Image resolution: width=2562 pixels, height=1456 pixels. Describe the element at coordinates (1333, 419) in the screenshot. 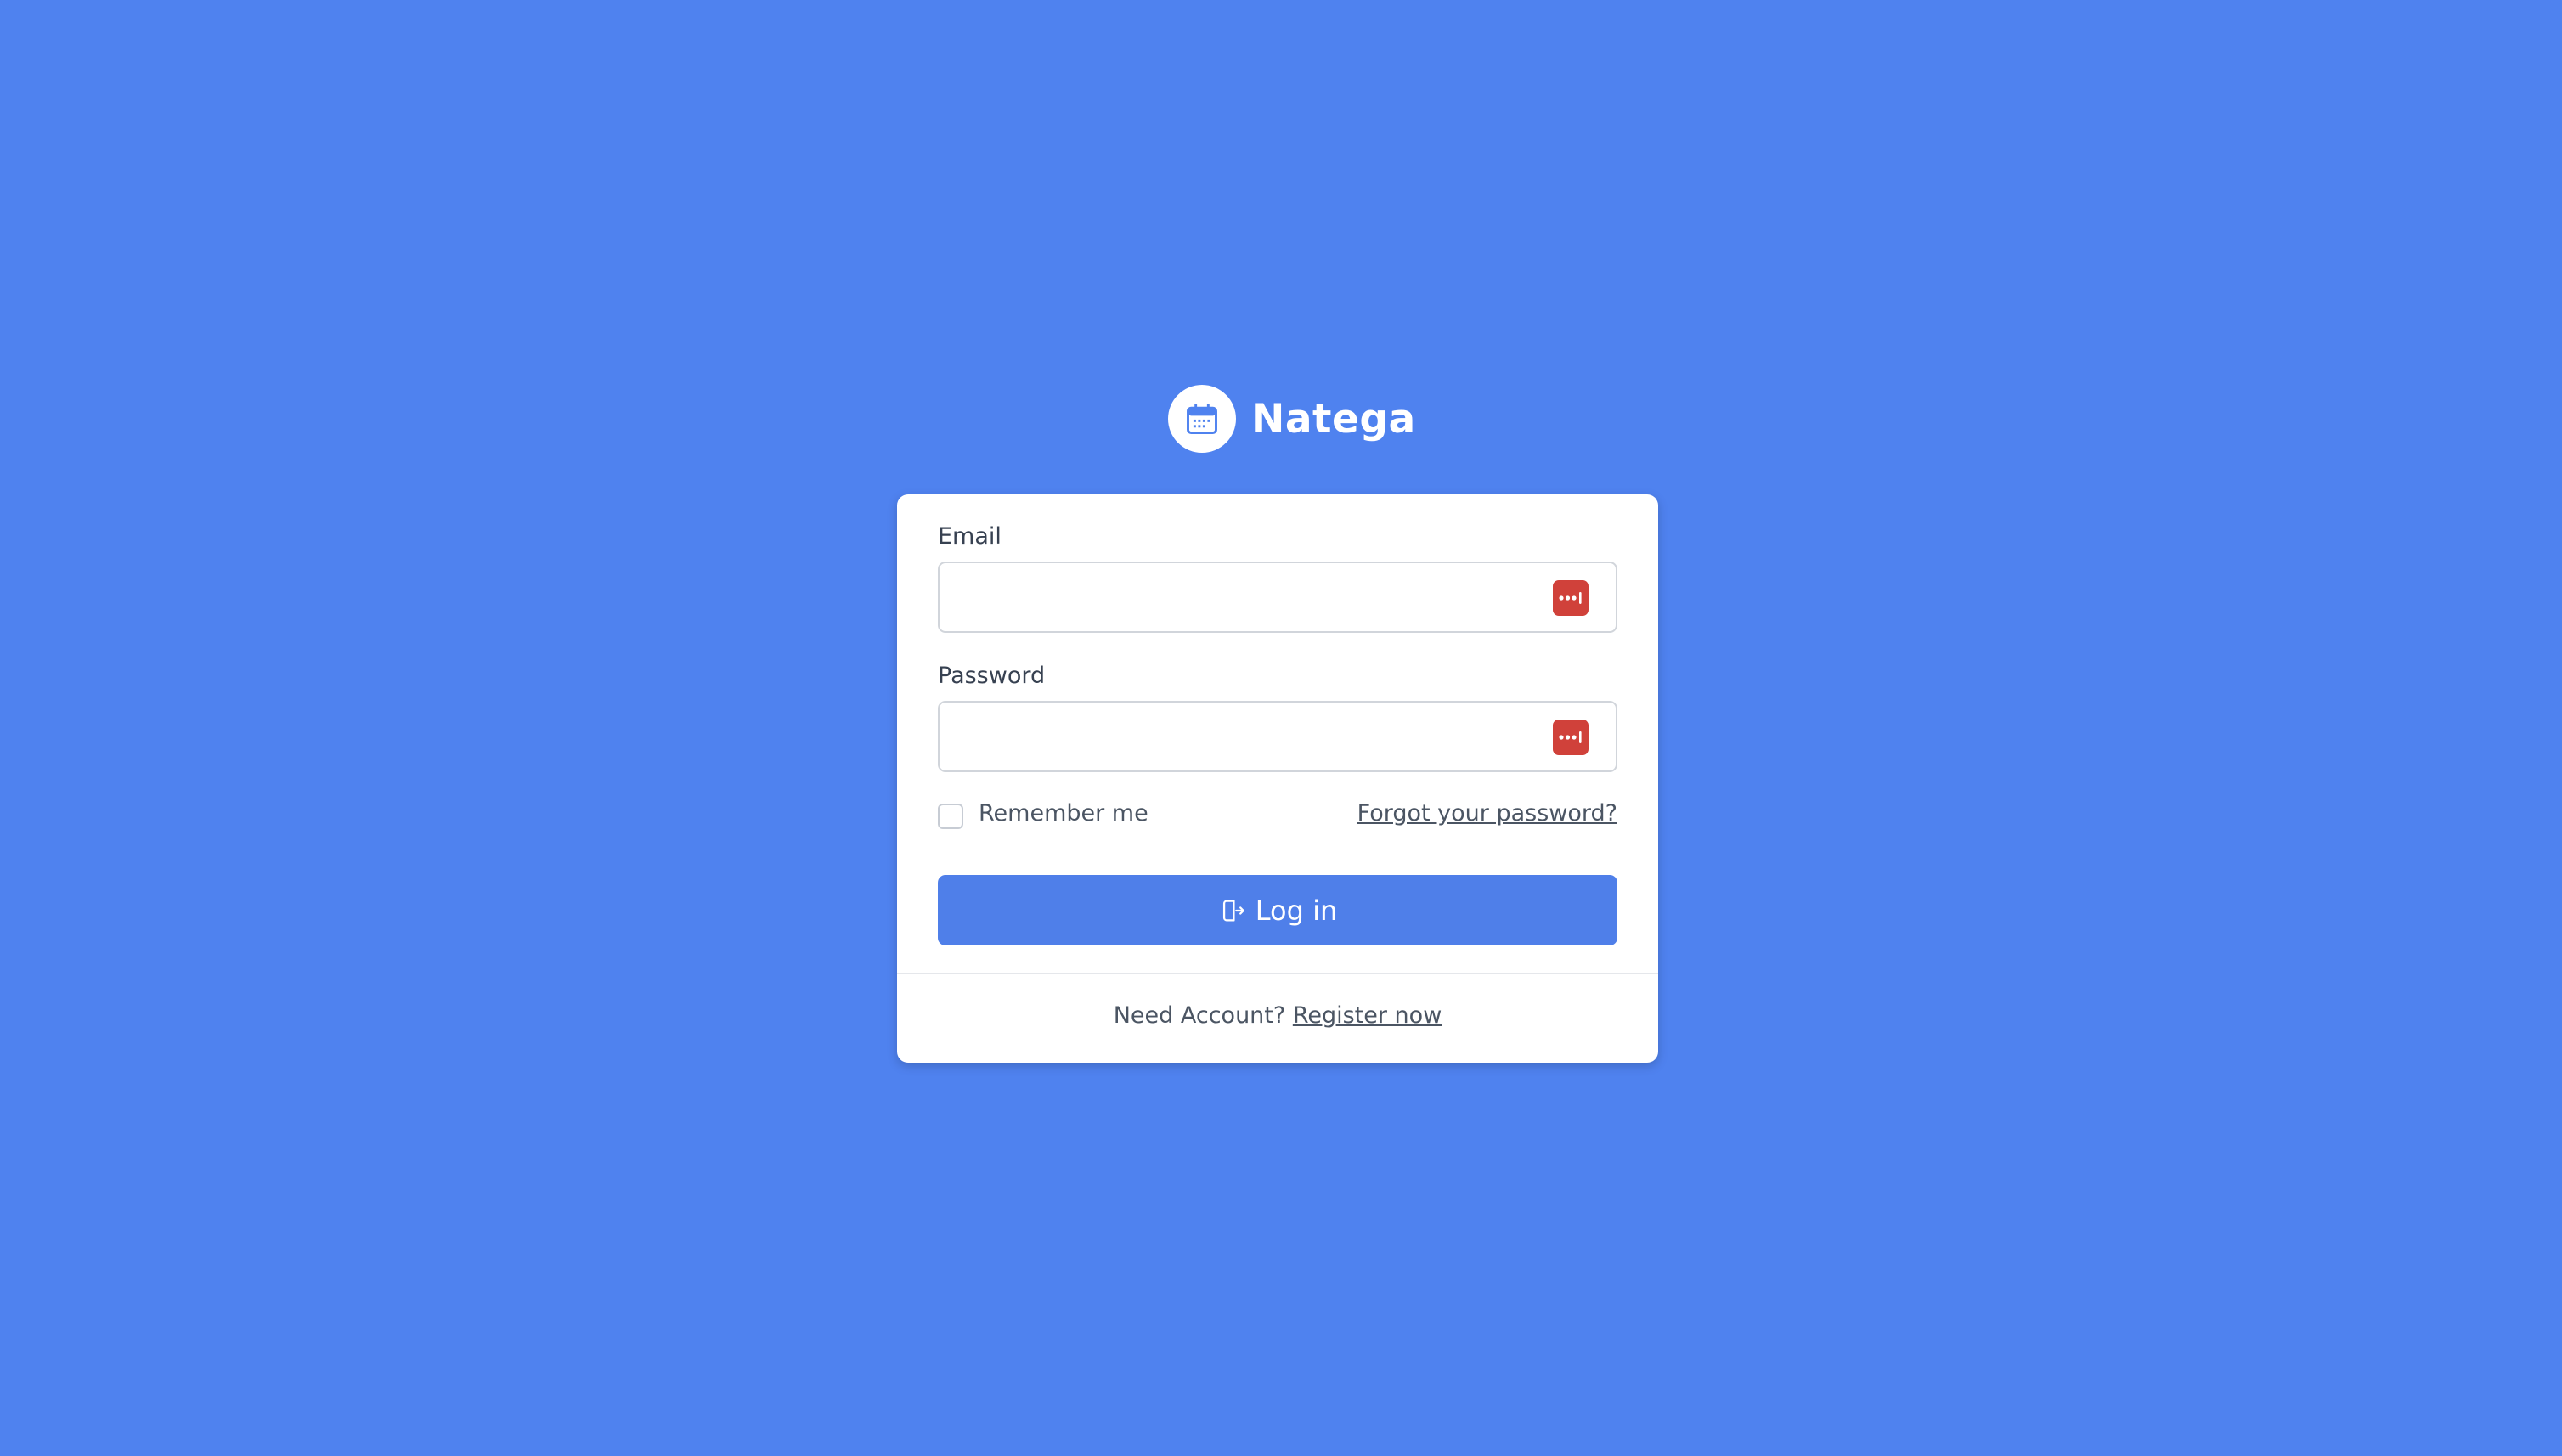

I see `brand-name: Natega` at that location.